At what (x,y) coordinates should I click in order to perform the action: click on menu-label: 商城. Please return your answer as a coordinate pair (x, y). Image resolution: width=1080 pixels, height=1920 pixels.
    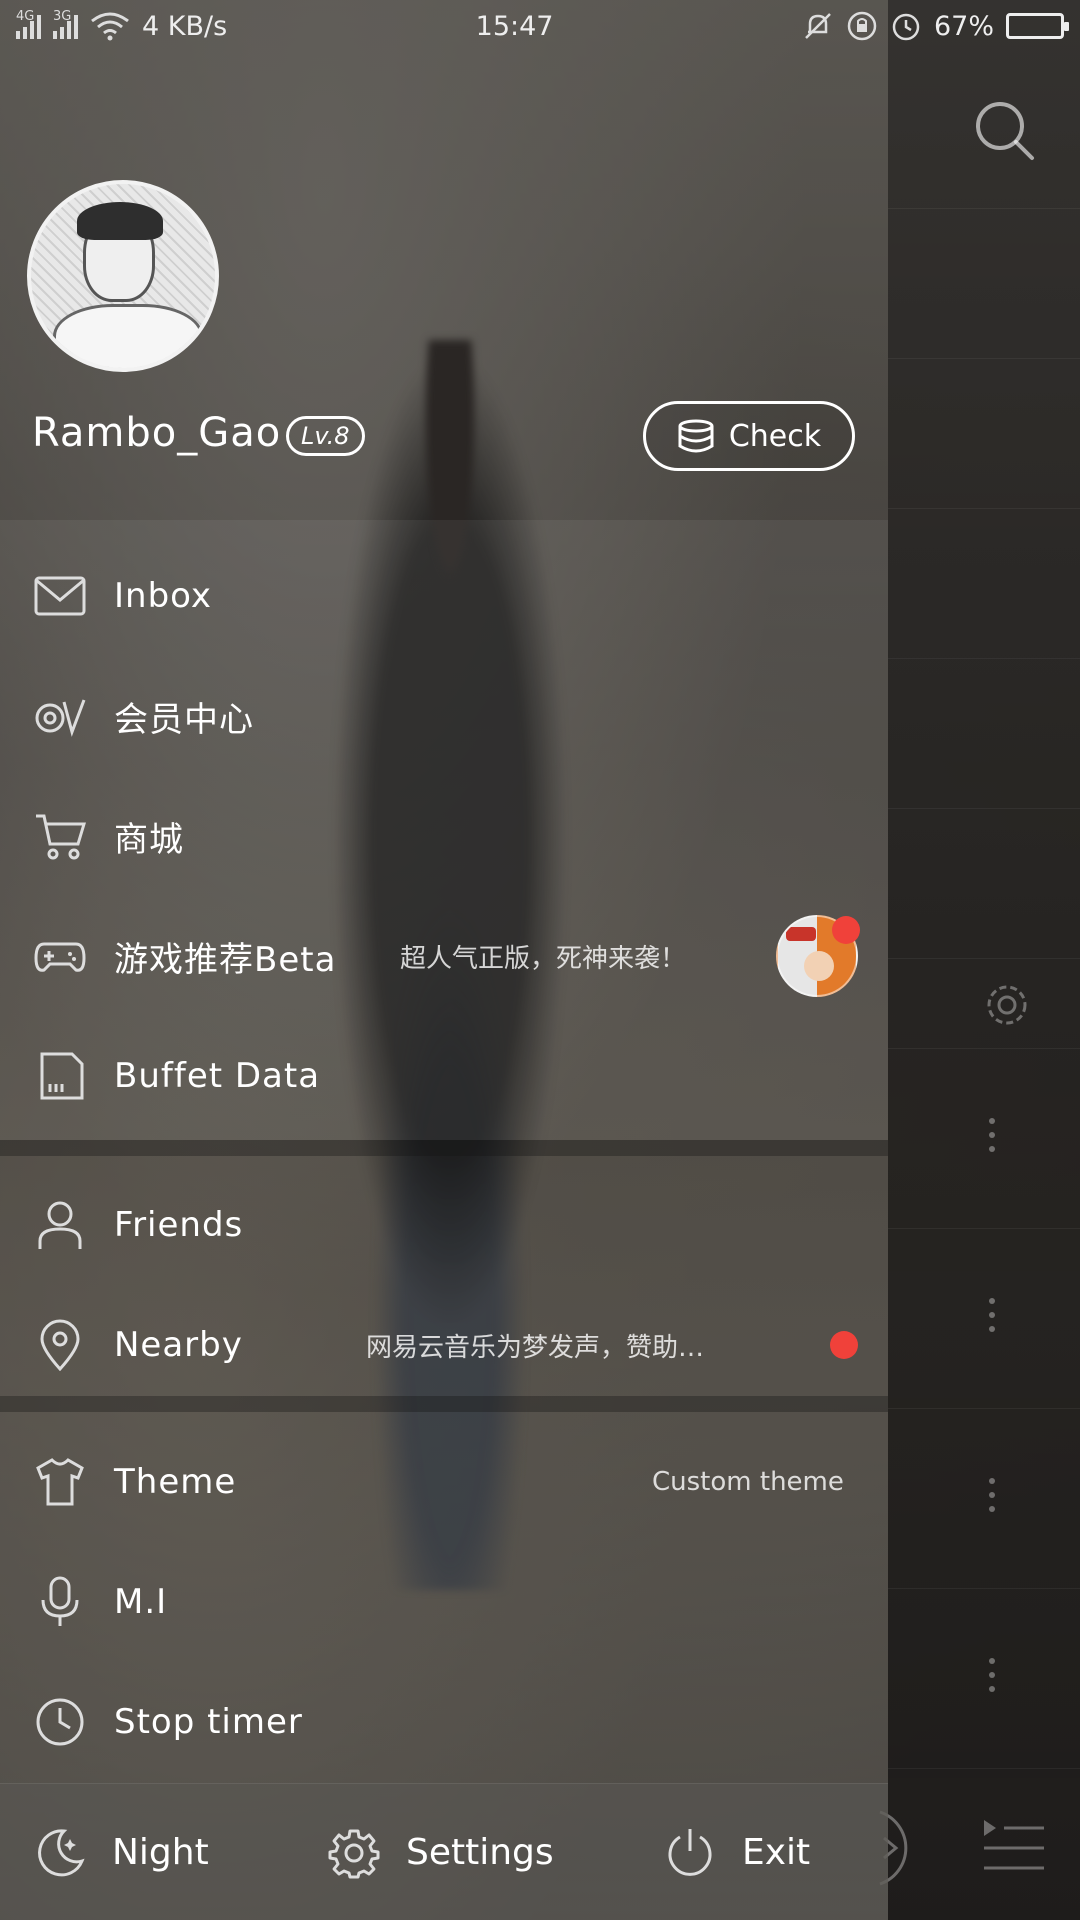
    Looking at the image, I should click on (149, 839).